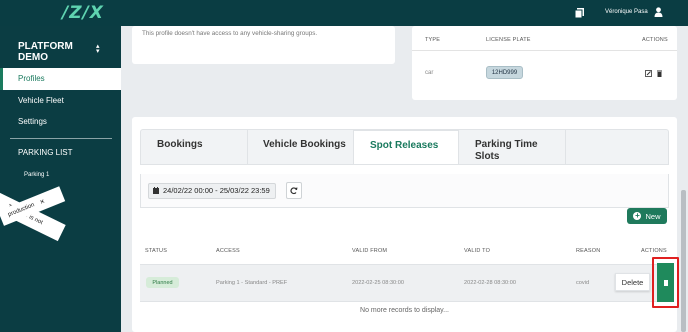  What do you see at coordinates (579, 13) in the screenshot?
I see `documents-icon` at bounding box center [579, 13].